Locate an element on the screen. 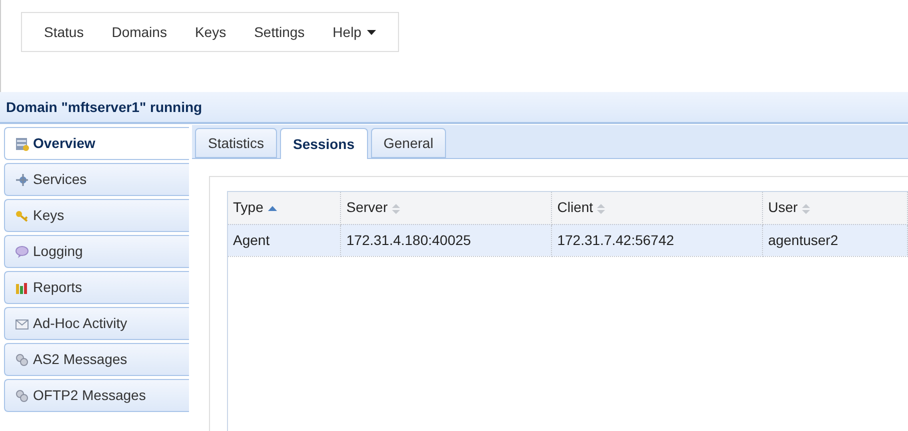 The width and height of the screenshot is (908, 431). table-cell: agentuser2 is located at coordinates (835, 240).